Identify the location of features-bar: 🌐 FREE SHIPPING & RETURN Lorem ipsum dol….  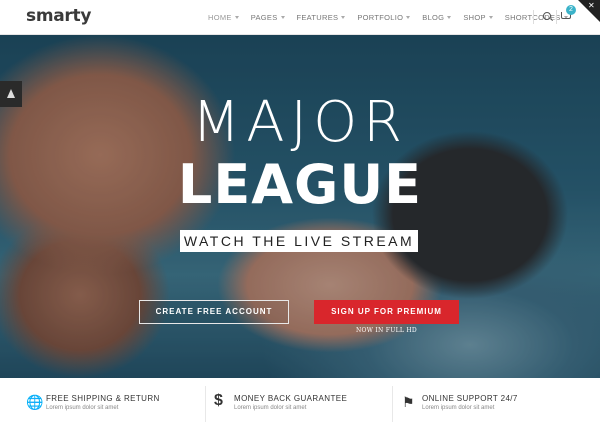
(300, 404).